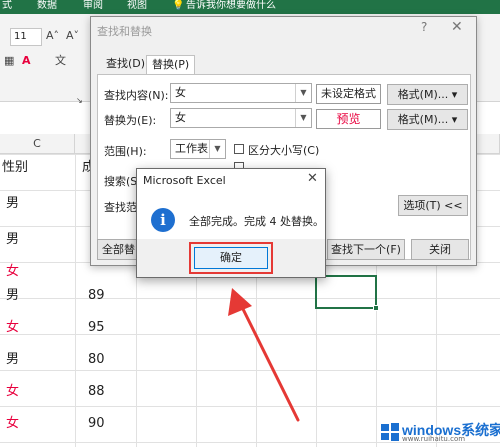  Describe the element at coordinates (79, 100) in the screenshot. I see `dialog-launcher-icon: ↘` at that location.